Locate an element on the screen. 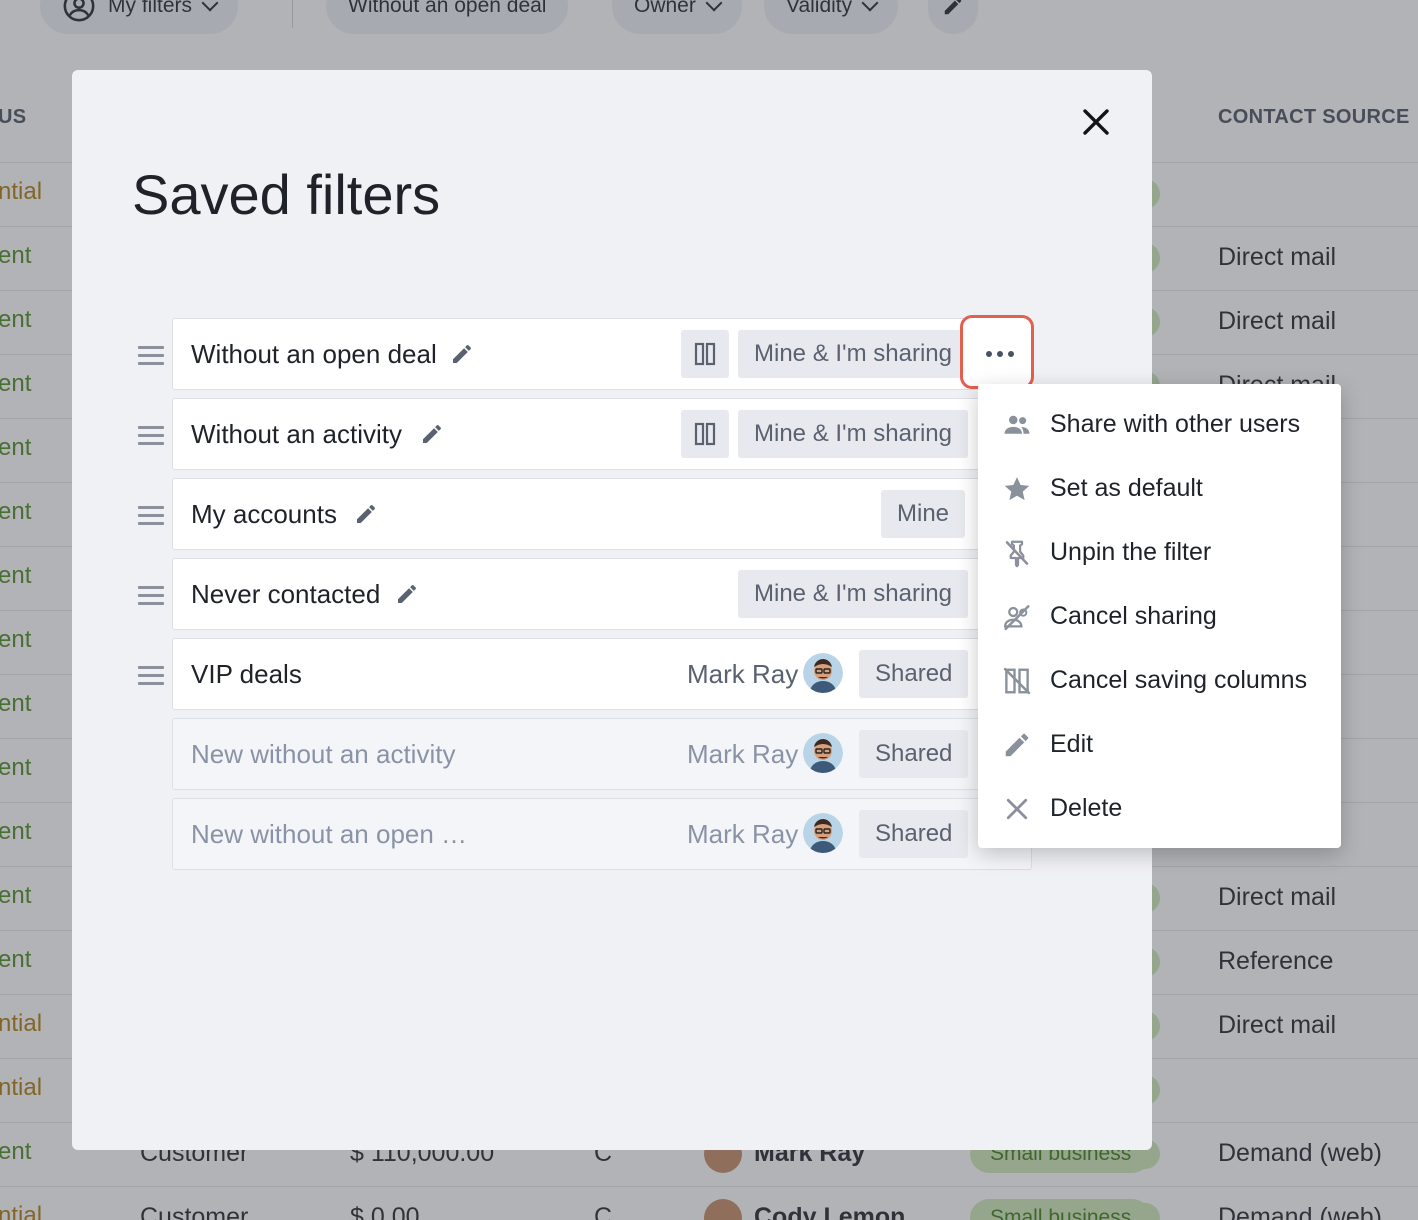 The width and height of the screenshot is (1418, 1220). menu-item-set-default: Set as default is located at coordinates (1159, 488).